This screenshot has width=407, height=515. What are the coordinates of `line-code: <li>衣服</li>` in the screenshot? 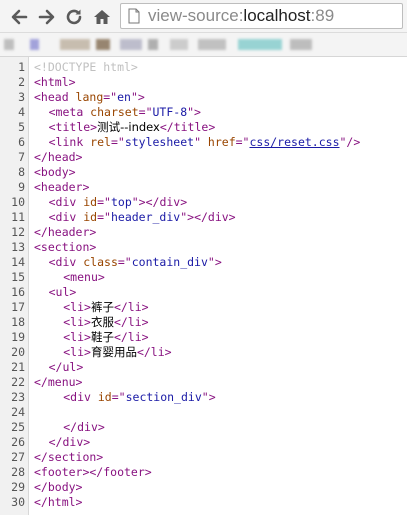 It's located at (91, 322).